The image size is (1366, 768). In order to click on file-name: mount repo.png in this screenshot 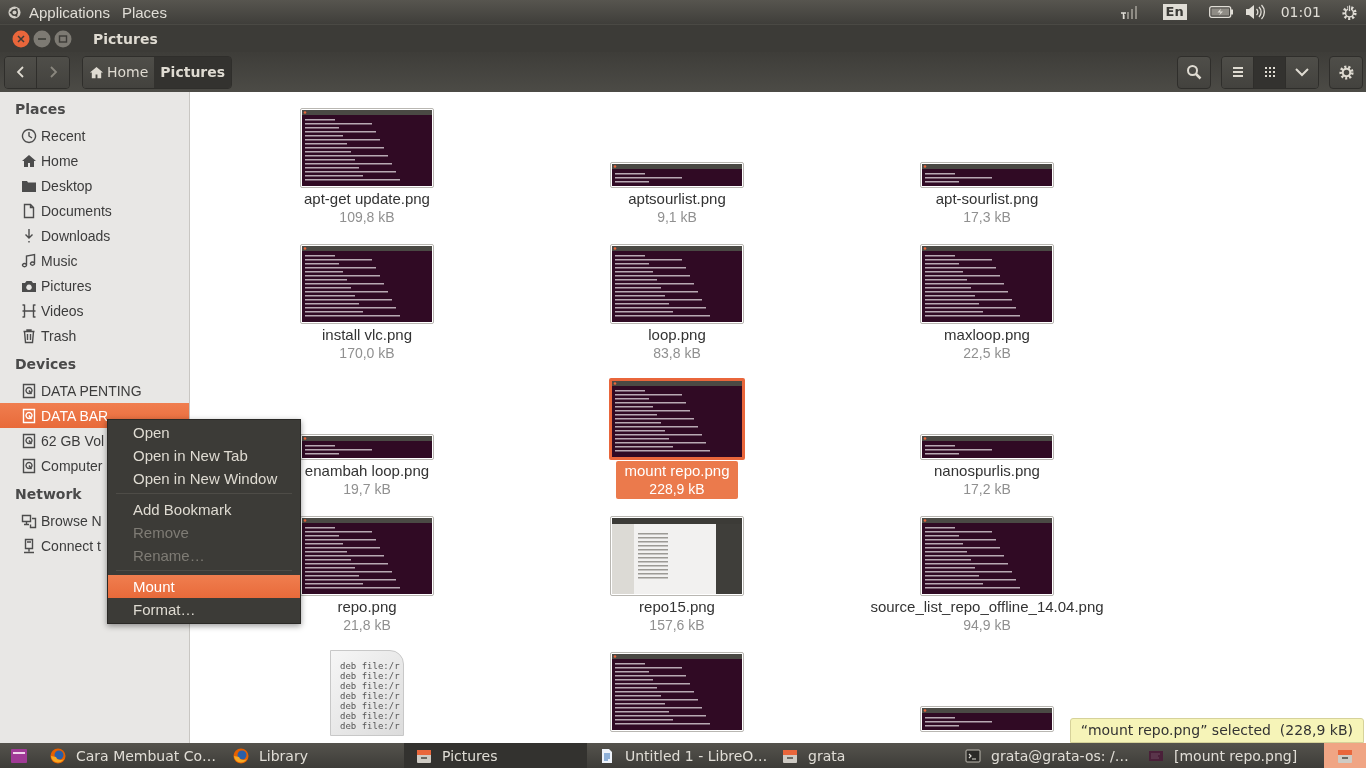, I will do `click(677, 471)`.